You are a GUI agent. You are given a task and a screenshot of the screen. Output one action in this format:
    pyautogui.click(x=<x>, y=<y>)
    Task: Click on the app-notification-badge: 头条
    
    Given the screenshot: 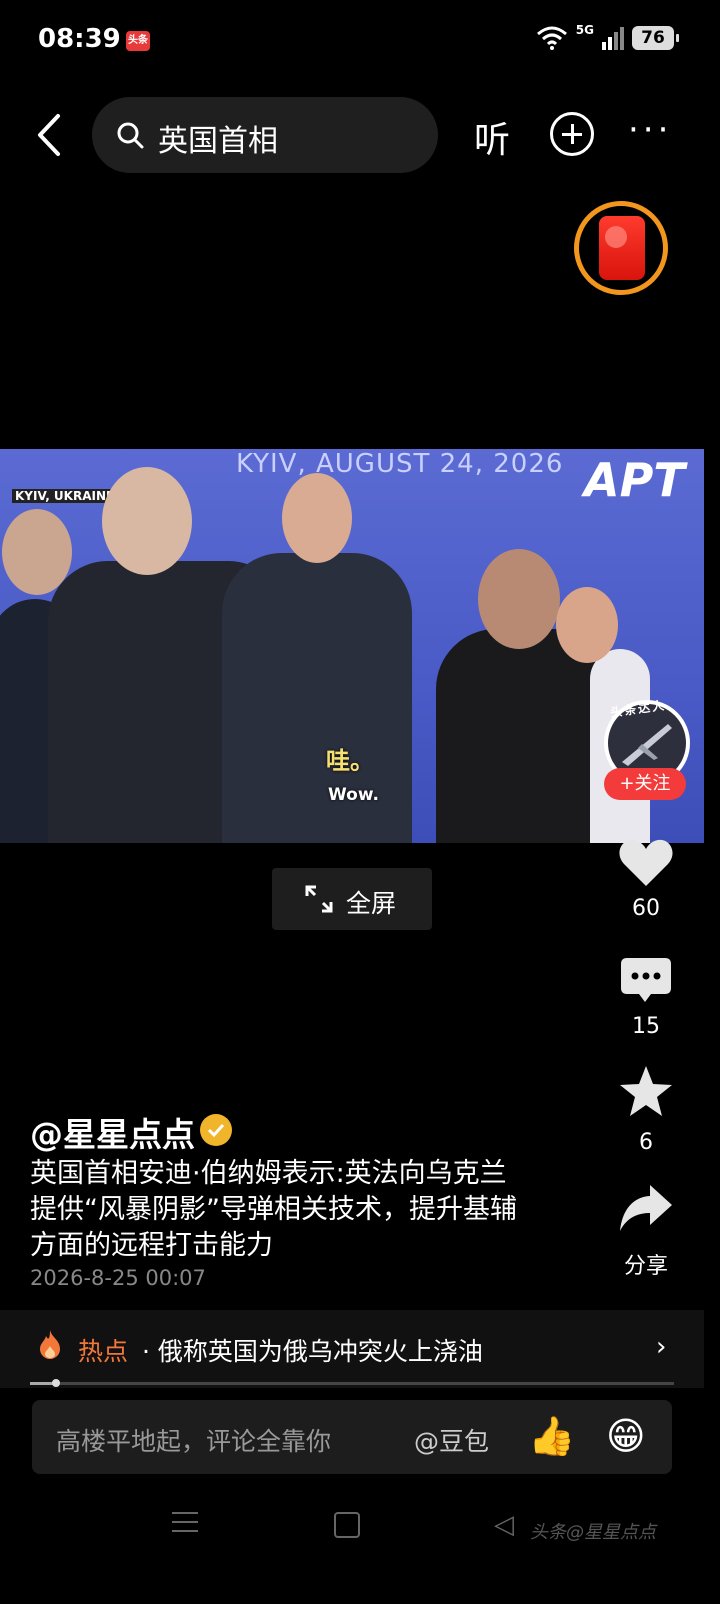 What is the action you would take?
    pyautogui.click(x=138, y=41)
    